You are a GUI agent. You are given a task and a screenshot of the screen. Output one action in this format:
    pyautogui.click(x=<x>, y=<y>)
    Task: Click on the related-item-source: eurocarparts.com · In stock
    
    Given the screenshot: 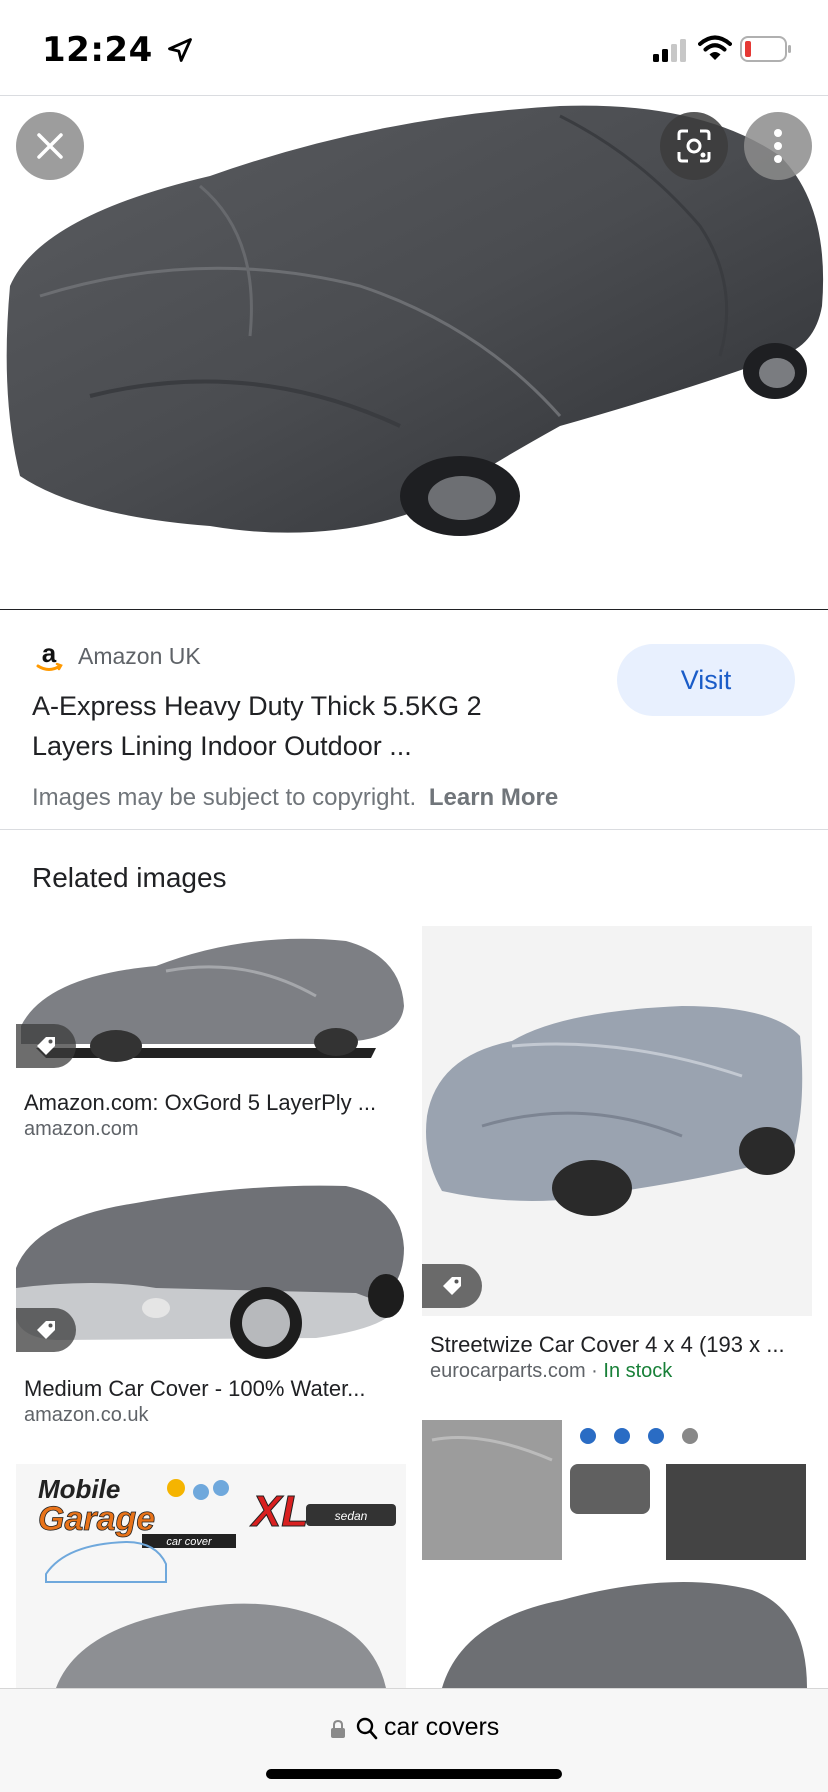 What is the action you would take?
    pyautogui.click(x=551, y=1371)
    